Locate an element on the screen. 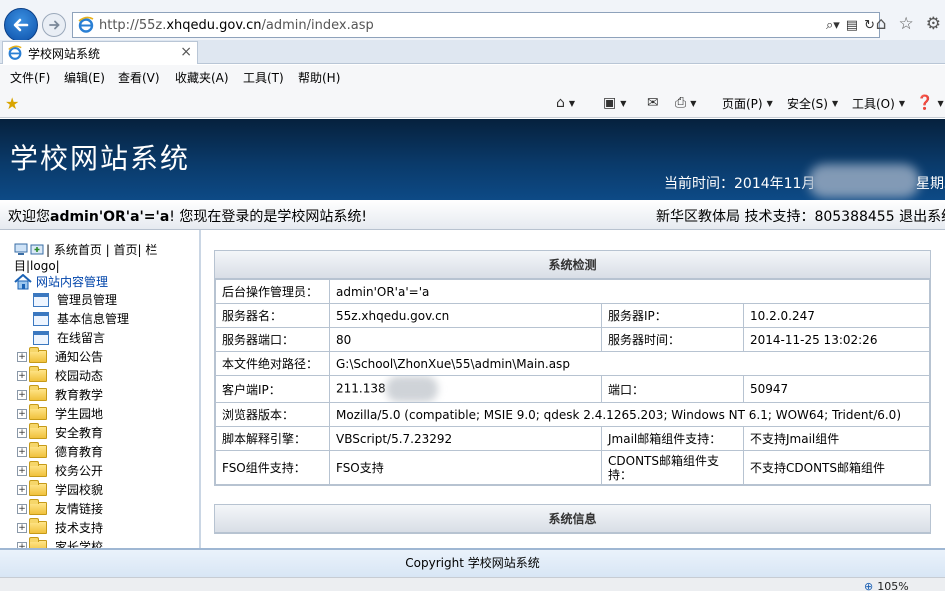  table-row: 服务器端口： 80 服务器时间： 2014-11-25 13:02:26 is located at coordinates (572, 339).